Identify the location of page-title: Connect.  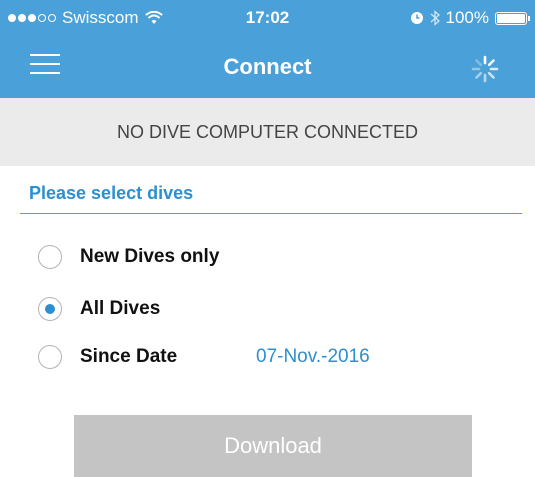
(267, 66).